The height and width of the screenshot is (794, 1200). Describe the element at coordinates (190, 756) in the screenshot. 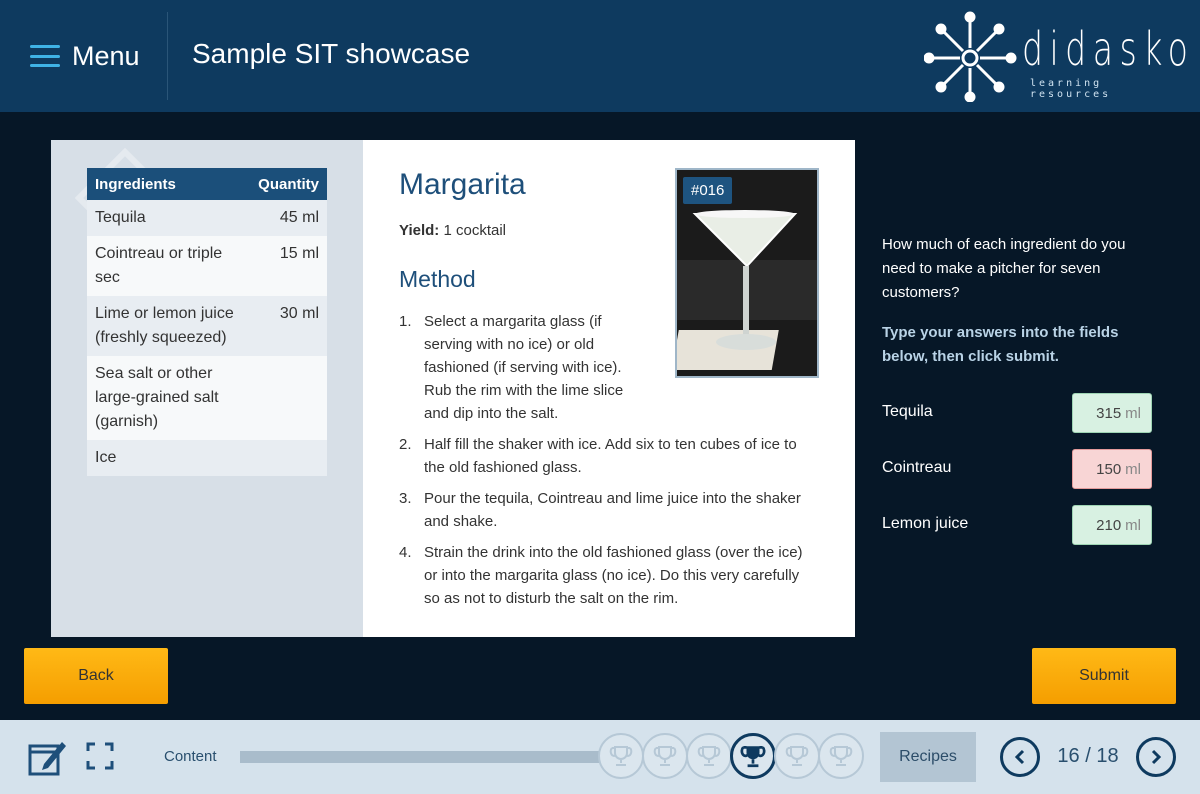

I see `content-label: Content` at that location.